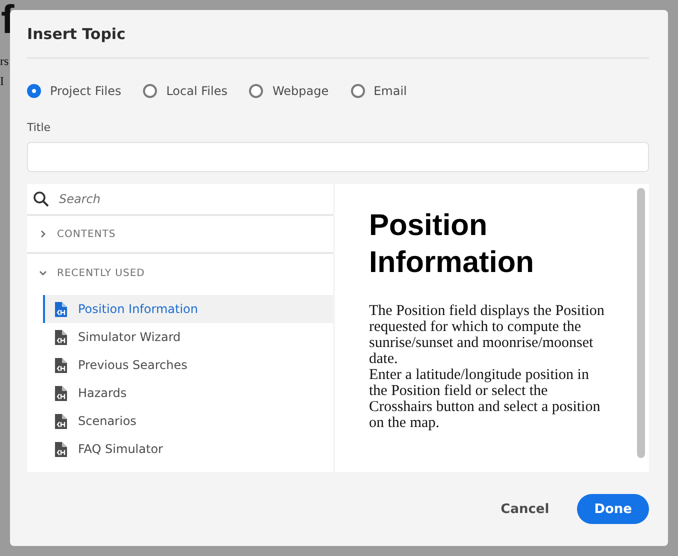 The height and width of the screenshot is (556, 678). Describe the element at coordinates (188, 393) in the screenshot. I see `topic-item: Hazards` at that location.